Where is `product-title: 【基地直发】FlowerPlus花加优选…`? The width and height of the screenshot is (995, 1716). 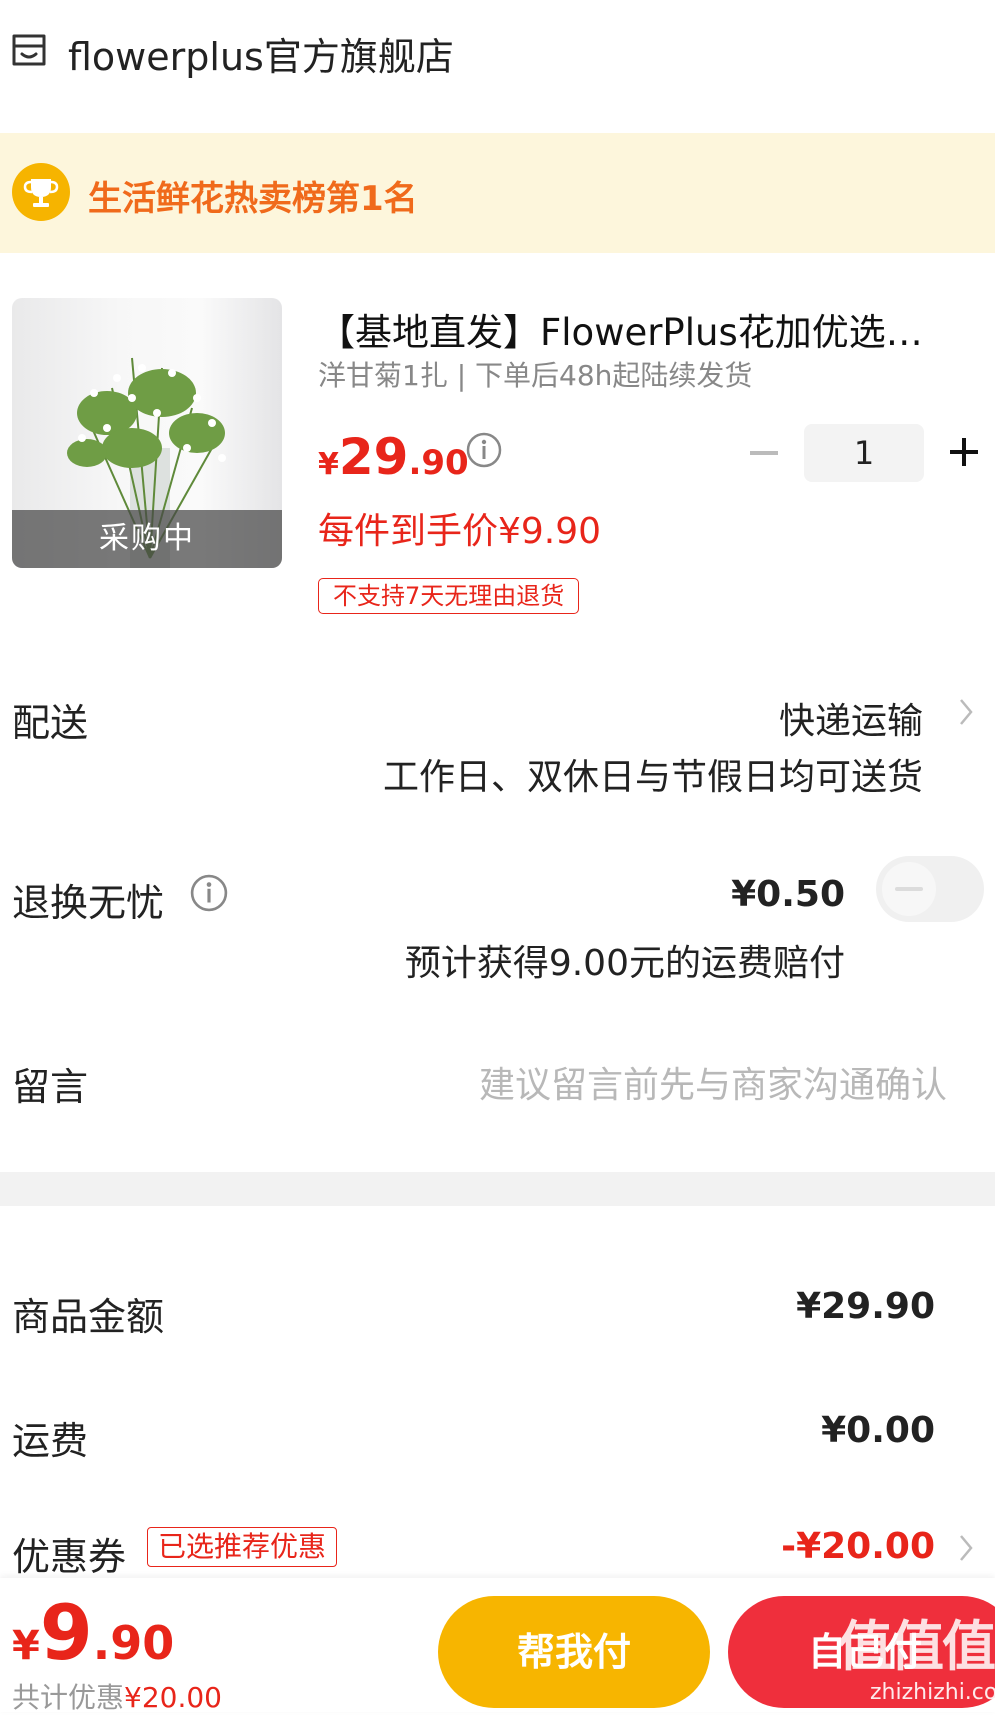
product-title: 【基地直发】FlowerPlus花加优选… is located at coordinates (638, 329).